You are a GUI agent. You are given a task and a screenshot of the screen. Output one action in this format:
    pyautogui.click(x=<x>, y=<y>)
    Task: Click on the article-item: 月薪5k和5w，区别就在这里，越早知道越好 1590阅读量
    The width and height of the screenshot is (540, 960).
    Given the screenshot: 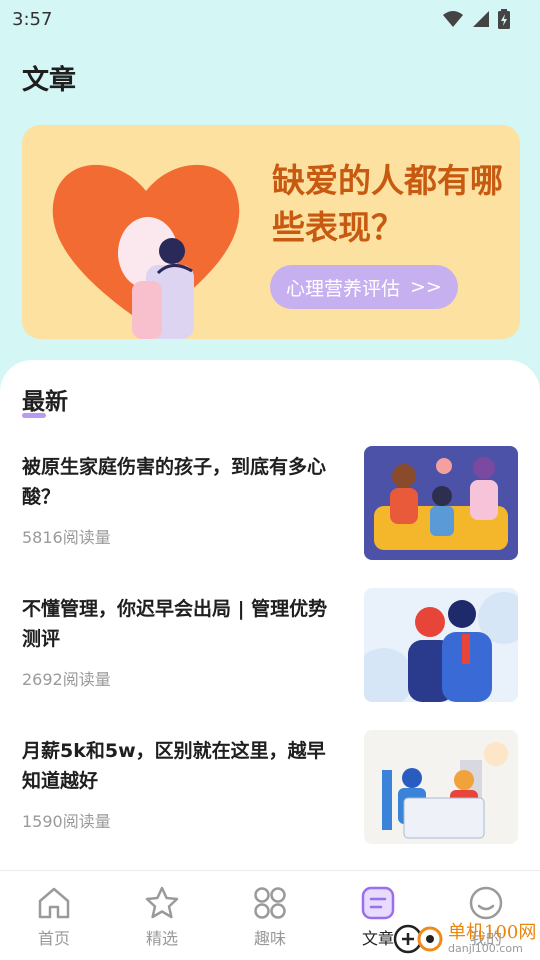 What is the action you would take?
    pyautogui.click(x=270, y=788)
    